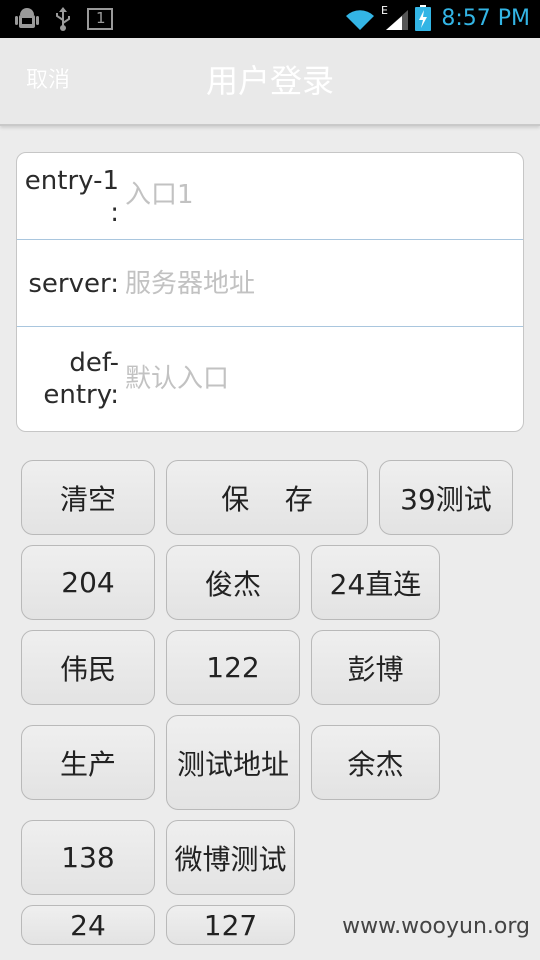 This screenshot has height=960, width=540. Describe the element at coordinates (423, 20) in the screenshot. I see `battery-charging-icon` at that location.